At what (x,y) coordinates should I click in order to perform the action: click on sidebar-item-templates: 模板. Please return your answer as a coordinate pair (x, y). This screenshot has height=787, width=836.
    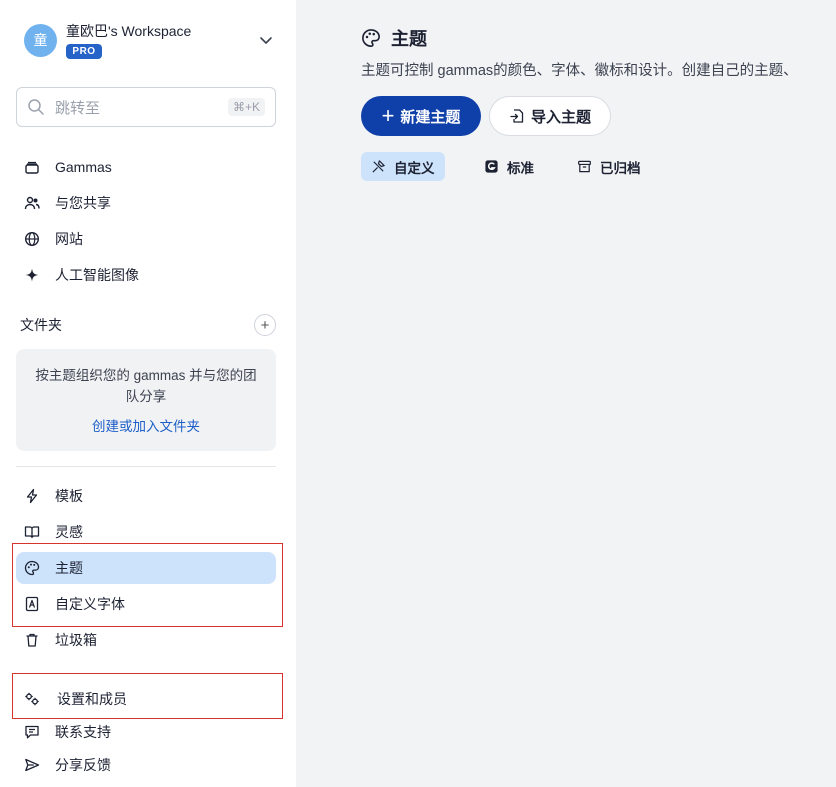
    Looking at the image, I should click on (146, 496).